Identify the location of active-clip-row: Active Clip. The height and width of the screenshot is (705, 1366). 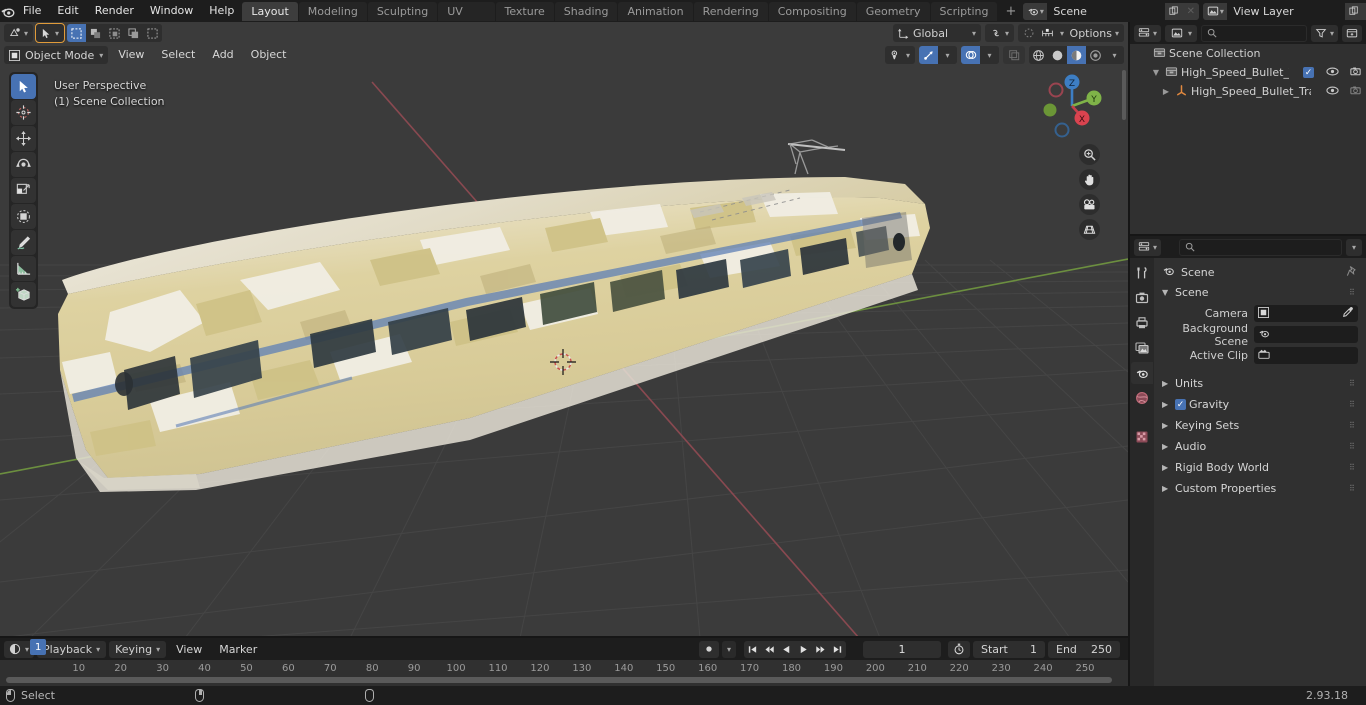
(1260, 355).